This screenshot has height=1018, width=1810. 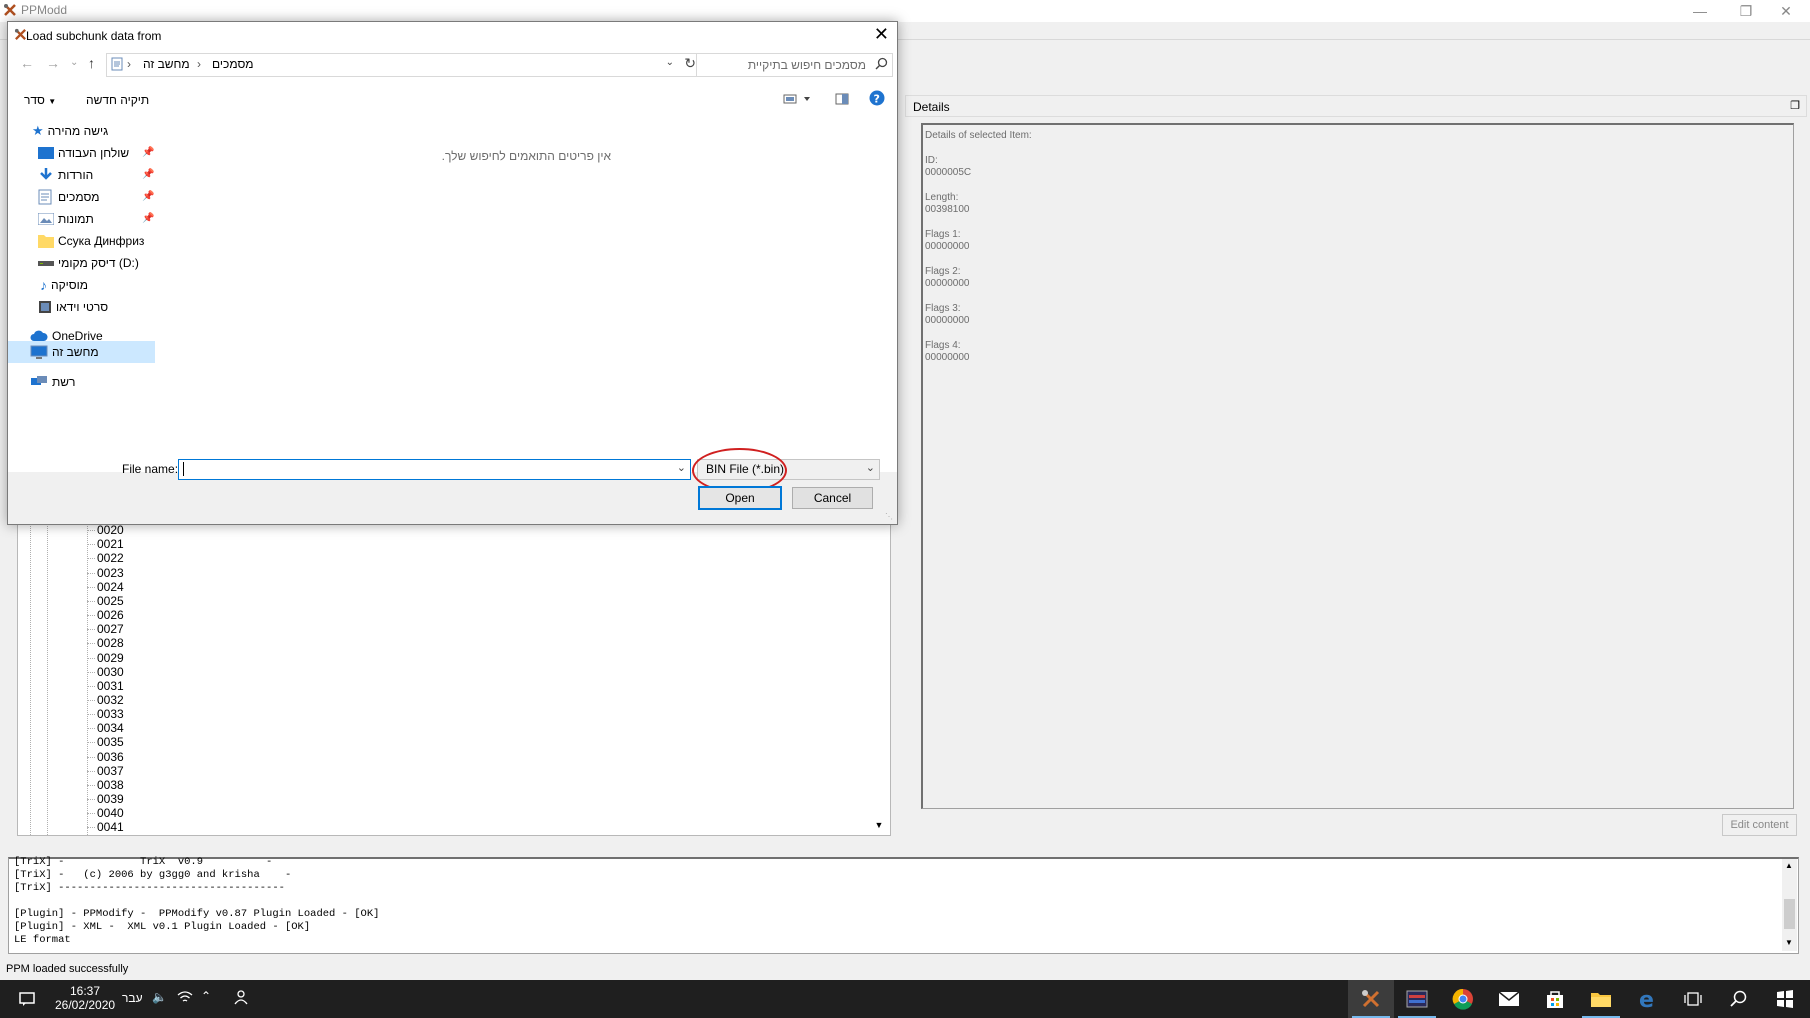 I want to click on tree-item: 0032, so click(x=105, y=700).